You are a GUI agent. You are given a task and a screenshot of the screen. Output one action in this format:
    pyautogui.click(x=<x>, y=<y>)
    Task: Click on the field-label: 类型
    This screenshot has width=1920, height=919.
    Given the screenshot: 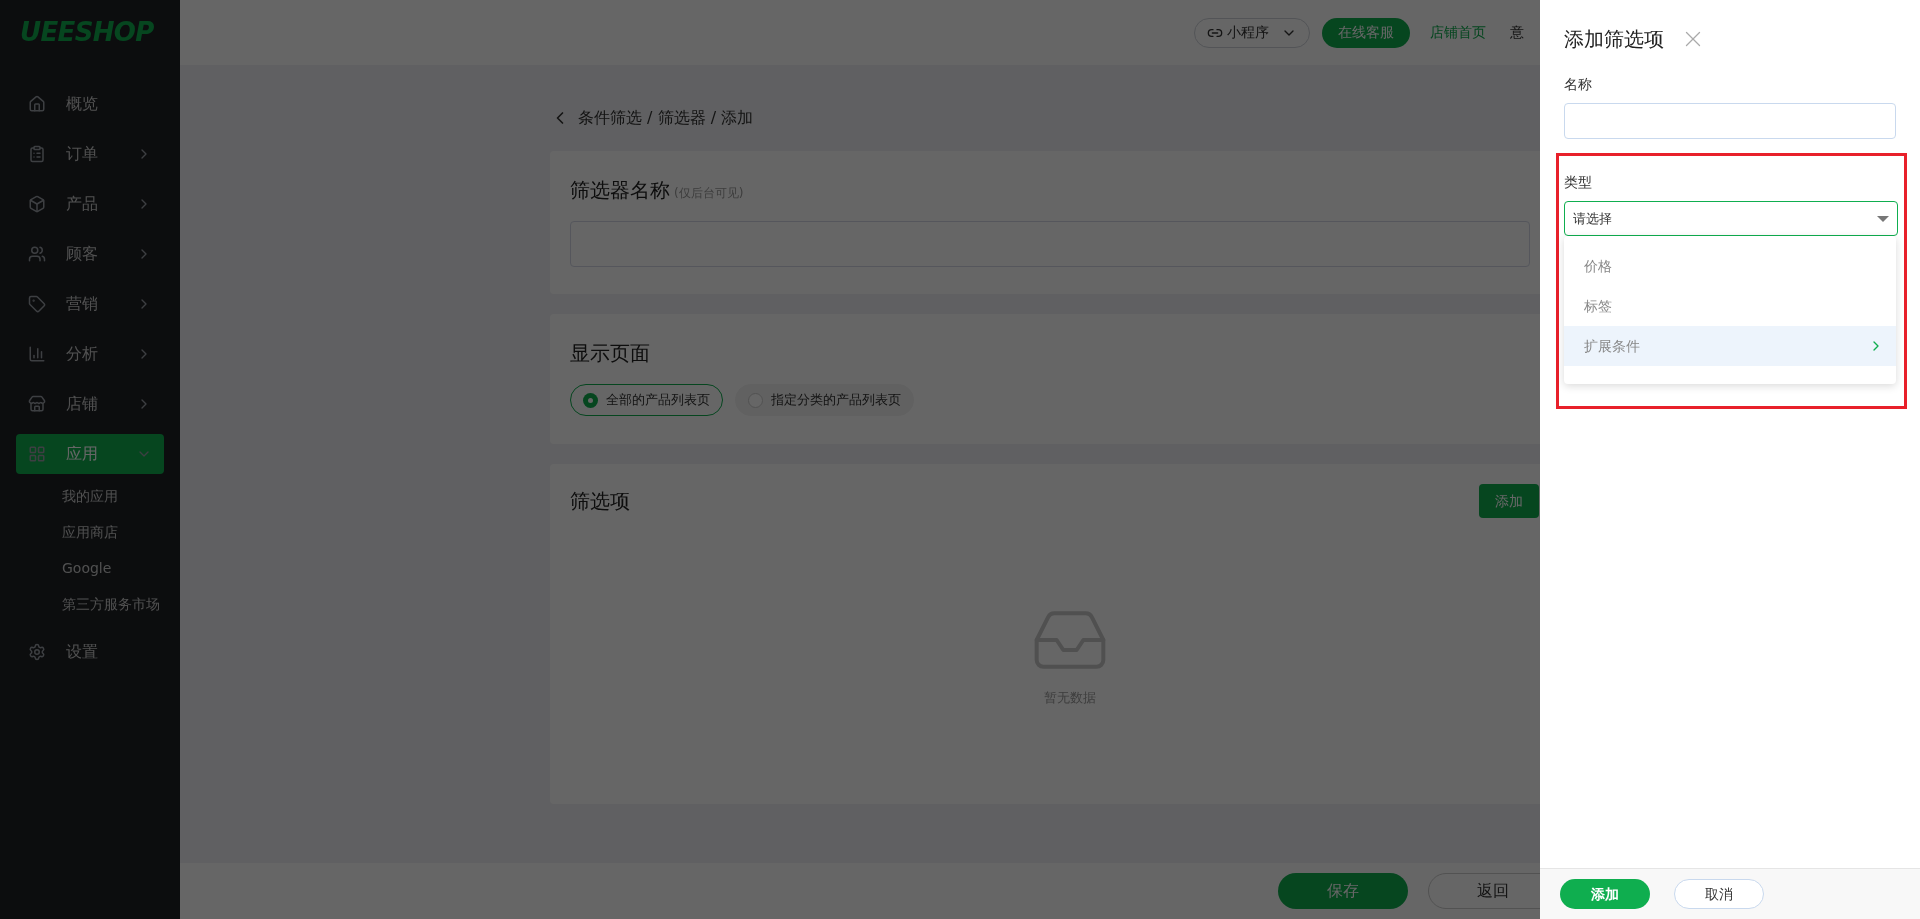 What is the action you would take?
    pyautogui.click(x=1578, y=182)
    